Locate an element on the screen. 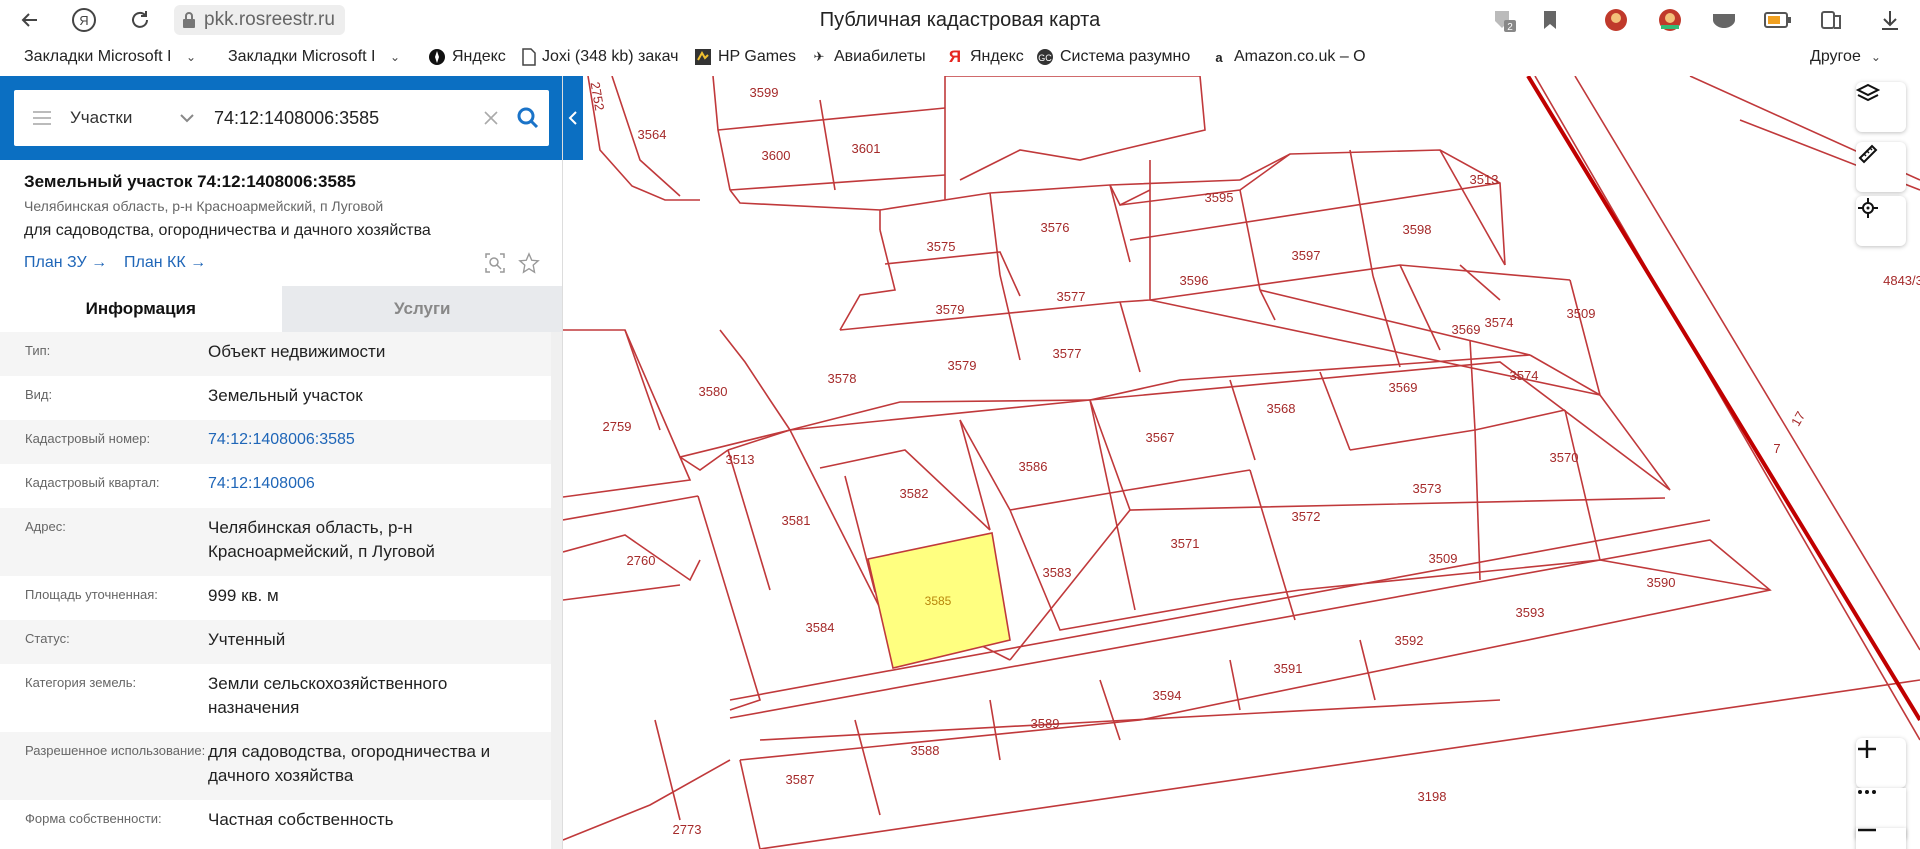 This screenshot has height=849, width=1920. extension-shield-icon is located at coordinates (1724, 21).